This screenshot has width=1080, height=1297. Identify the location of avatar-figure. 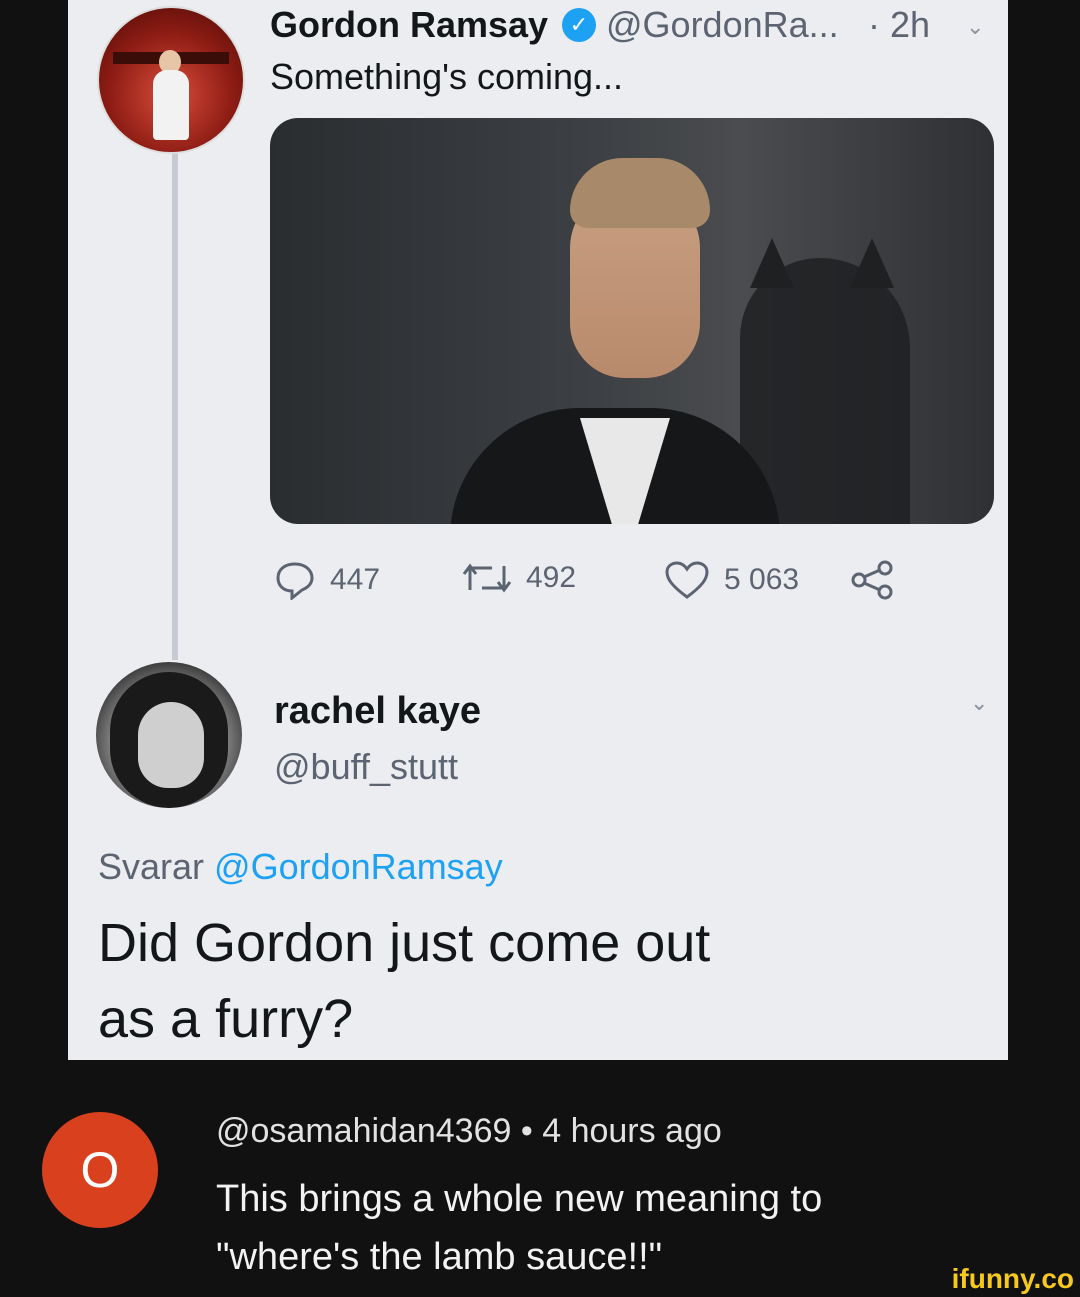
(171, 105).